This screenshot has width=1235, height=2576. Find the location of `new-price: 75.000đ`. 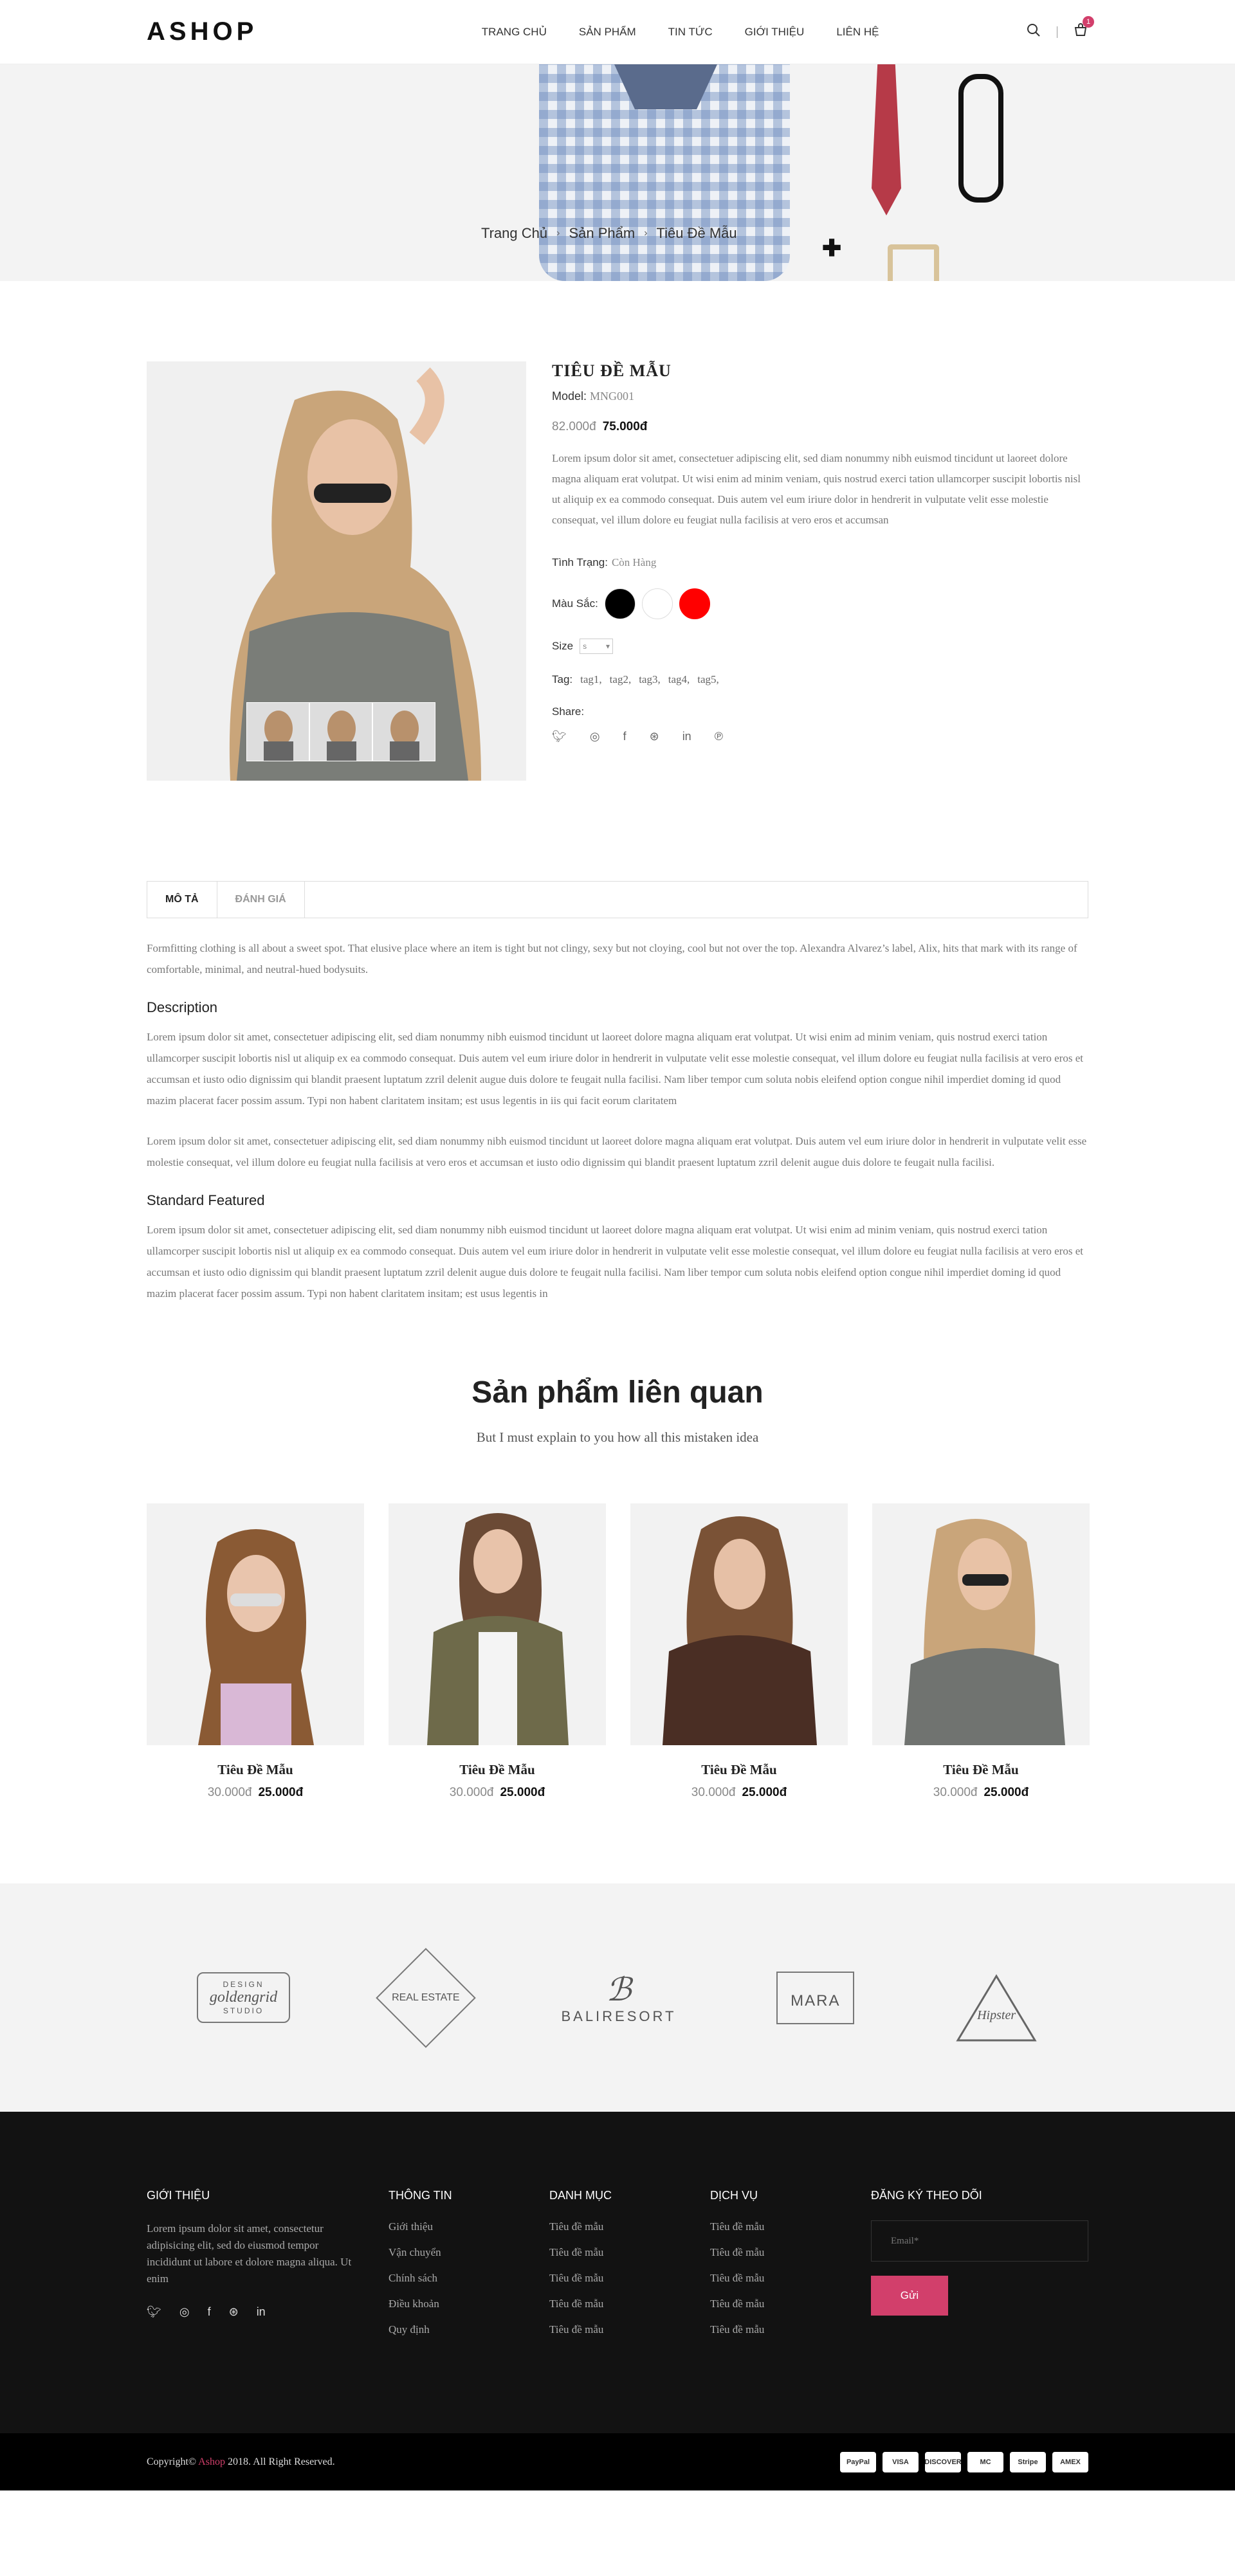

new-price: 75.000đ is located at coordinates (625, 426).